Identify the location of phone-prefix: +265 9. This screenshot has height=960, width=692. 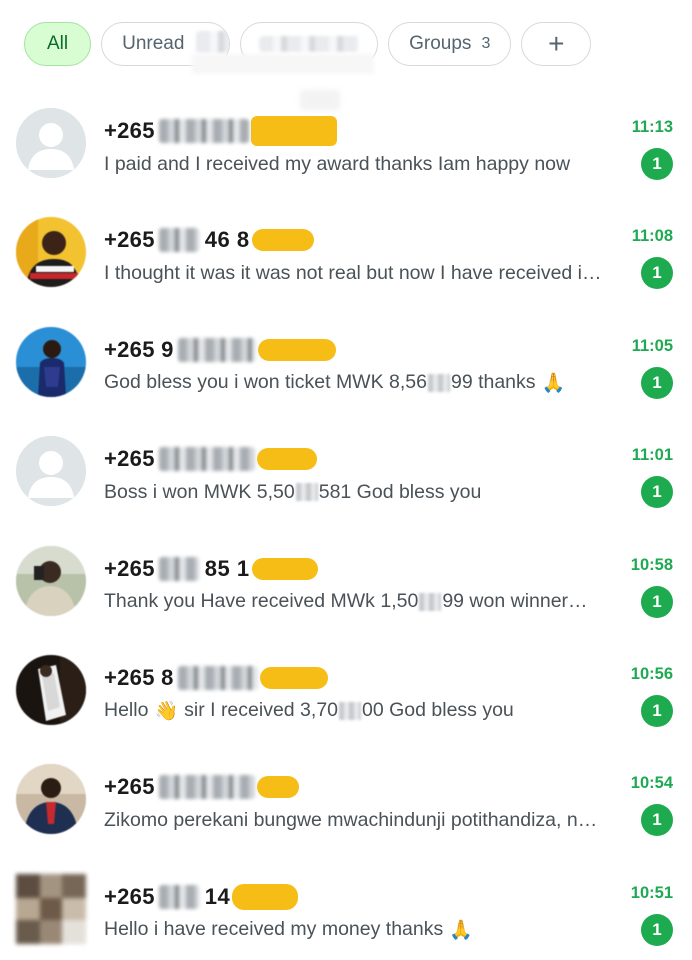
(139, 349).